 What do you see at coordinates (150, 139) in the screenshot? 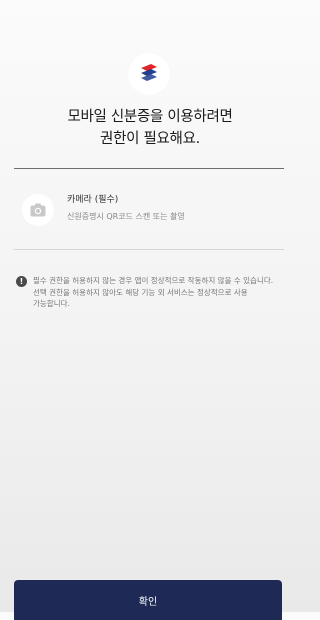
I see `page-title-line-2: 권한이 필요해요.` at bounding box center [150, 139].